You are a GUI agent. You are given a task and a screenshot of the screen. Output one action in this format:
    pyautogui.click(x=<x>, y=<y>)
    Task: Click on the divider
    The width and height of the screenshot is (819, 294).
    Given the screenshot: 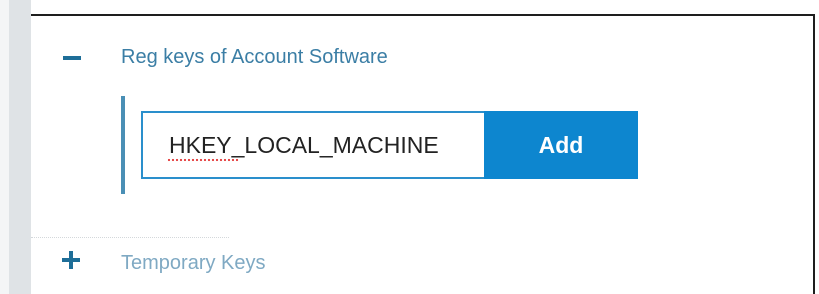 What is the action you would take?
    pyautogui.click(x=130, y=237)
    